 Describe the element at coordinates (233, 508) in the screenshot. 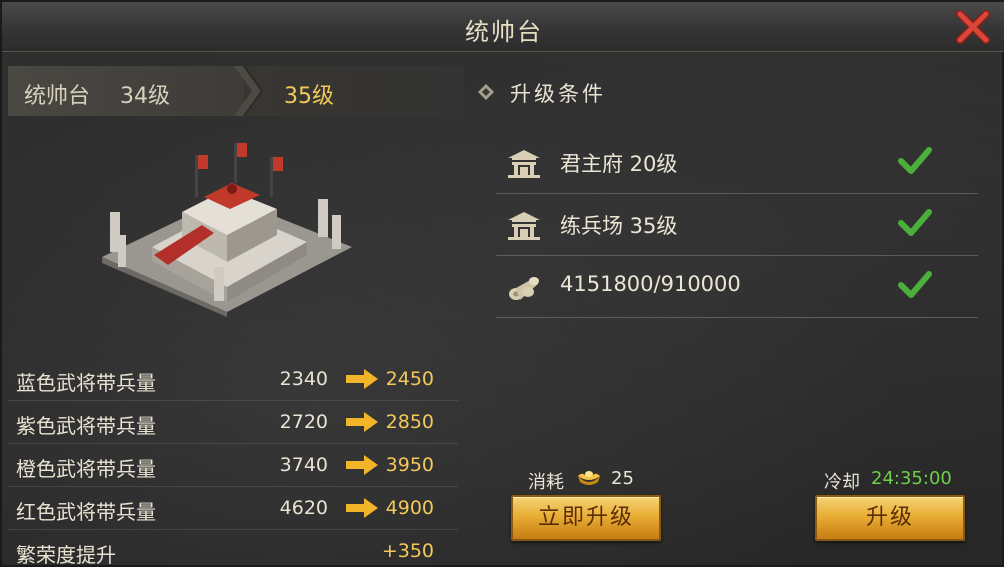

I see `stat-row: 红色武将带兵量 4620 4900` at that location.